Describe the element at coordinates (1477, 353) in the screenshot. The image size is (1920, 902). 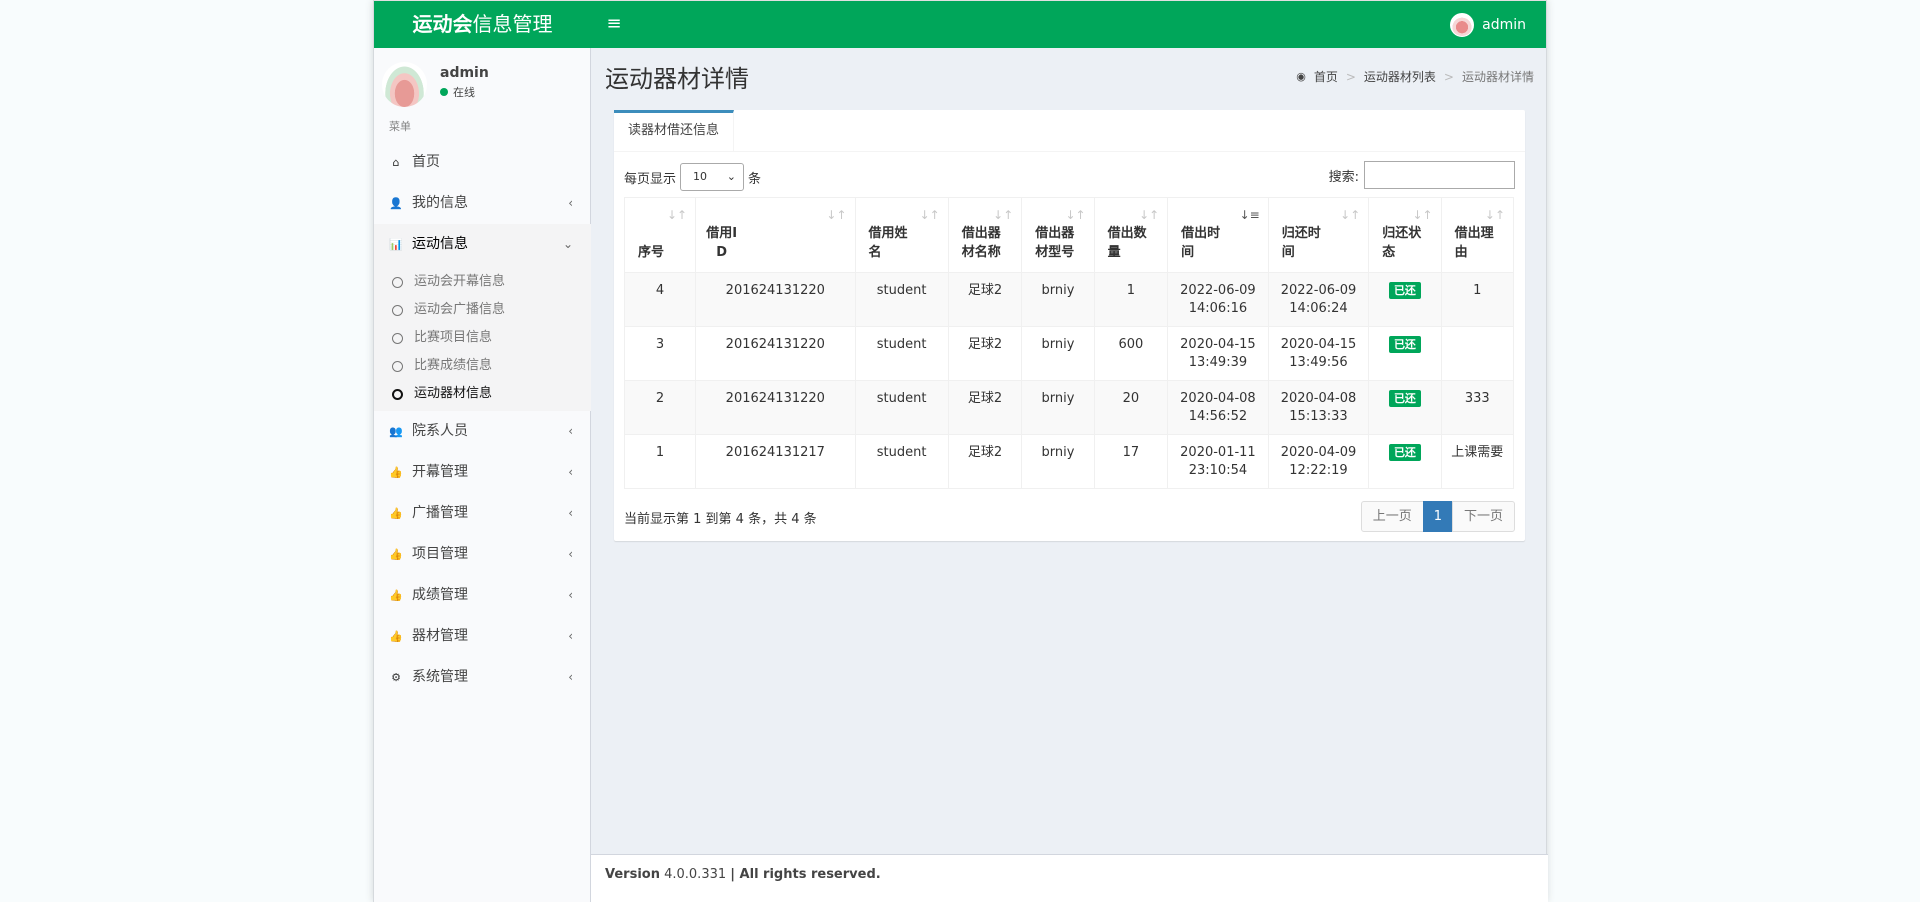
I see `table-cell` at that location.